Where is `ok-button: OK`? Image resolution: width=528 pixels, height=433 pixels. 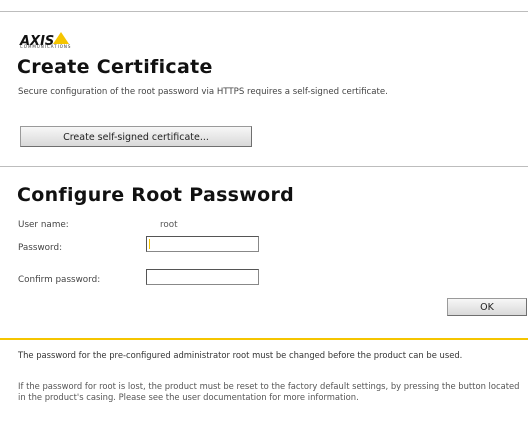 ok-button: OK is located at coordinates (487, 307).